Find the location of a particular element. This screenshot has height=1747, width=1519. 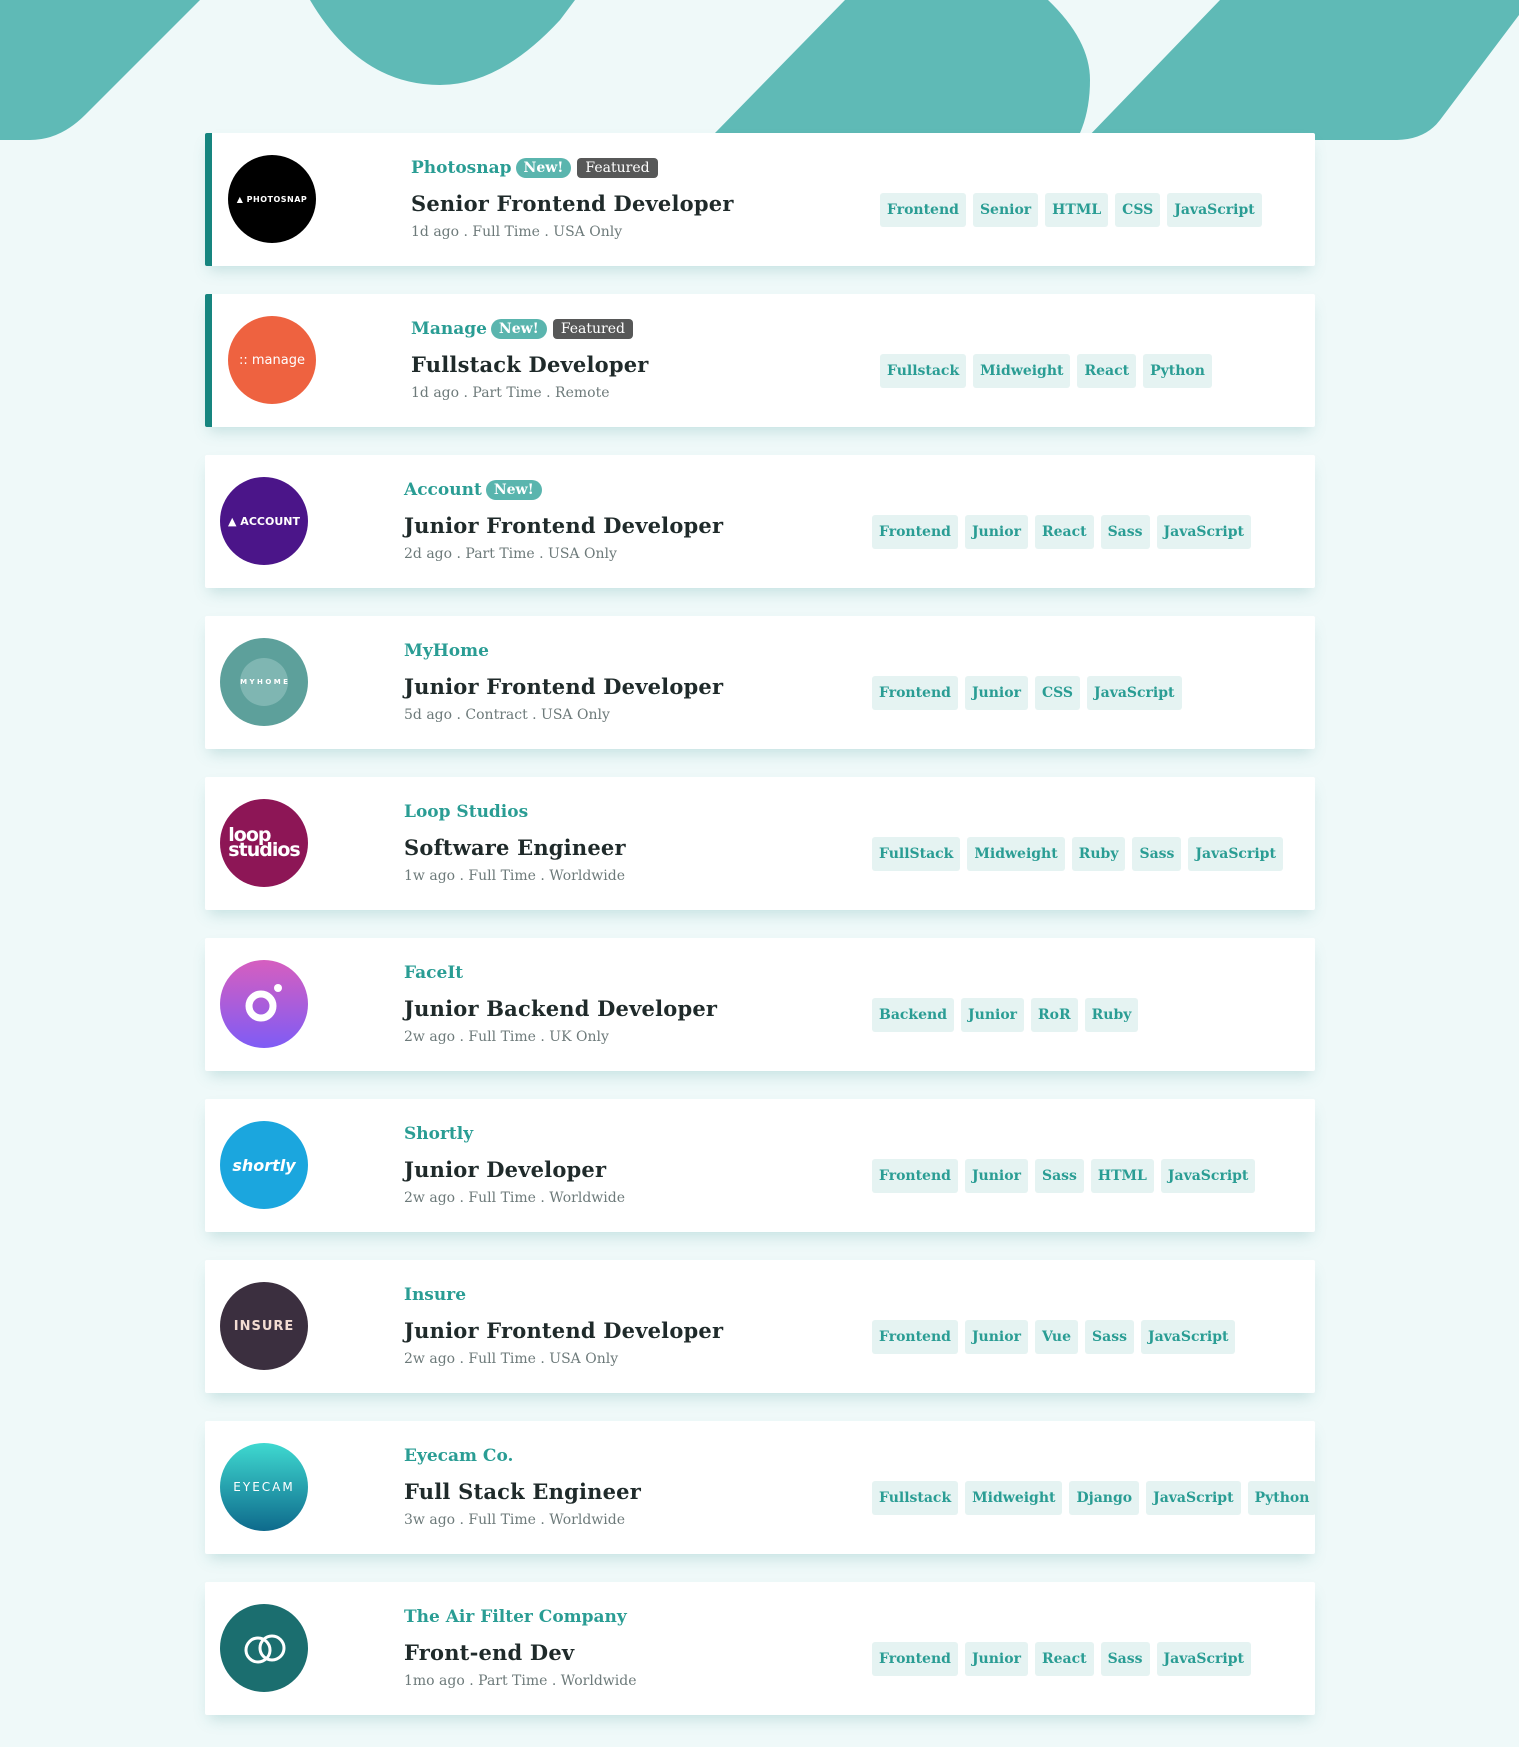

job-position: Full Stack Engineer is located at coordinates (522, 1491).